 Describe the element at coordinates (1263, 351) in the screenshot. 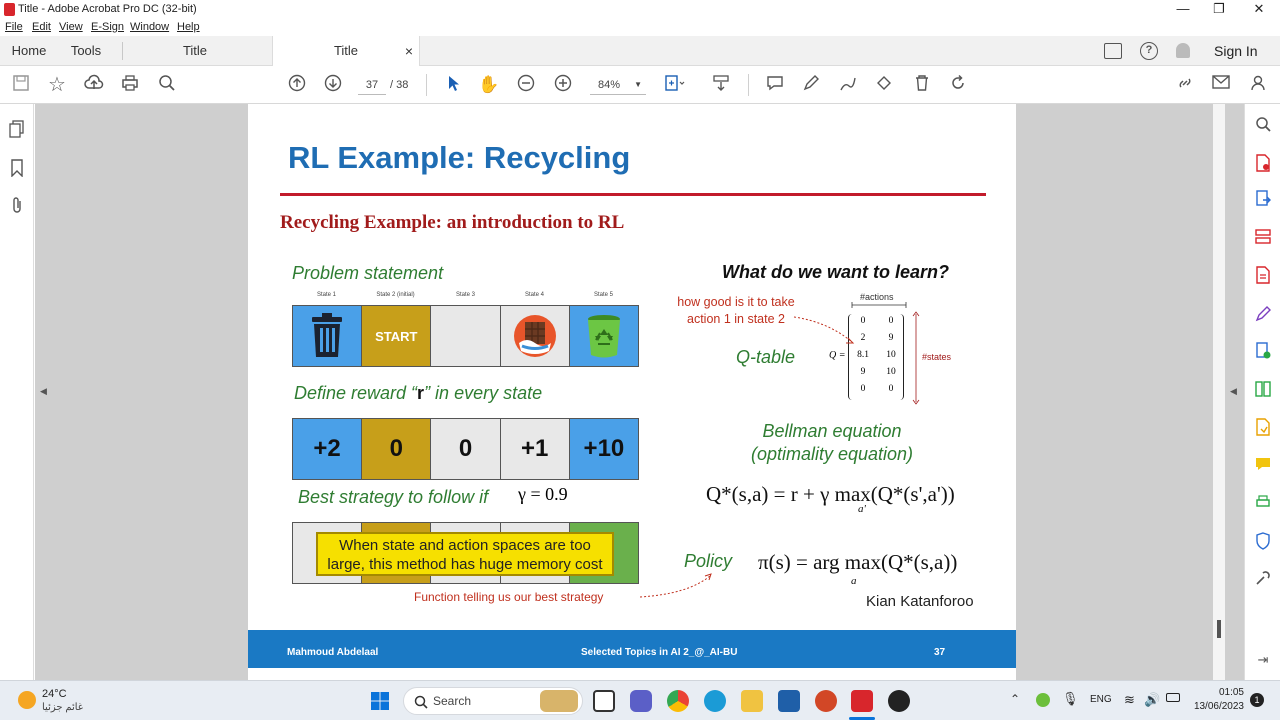

I see `send-for-review-icon` at that location.